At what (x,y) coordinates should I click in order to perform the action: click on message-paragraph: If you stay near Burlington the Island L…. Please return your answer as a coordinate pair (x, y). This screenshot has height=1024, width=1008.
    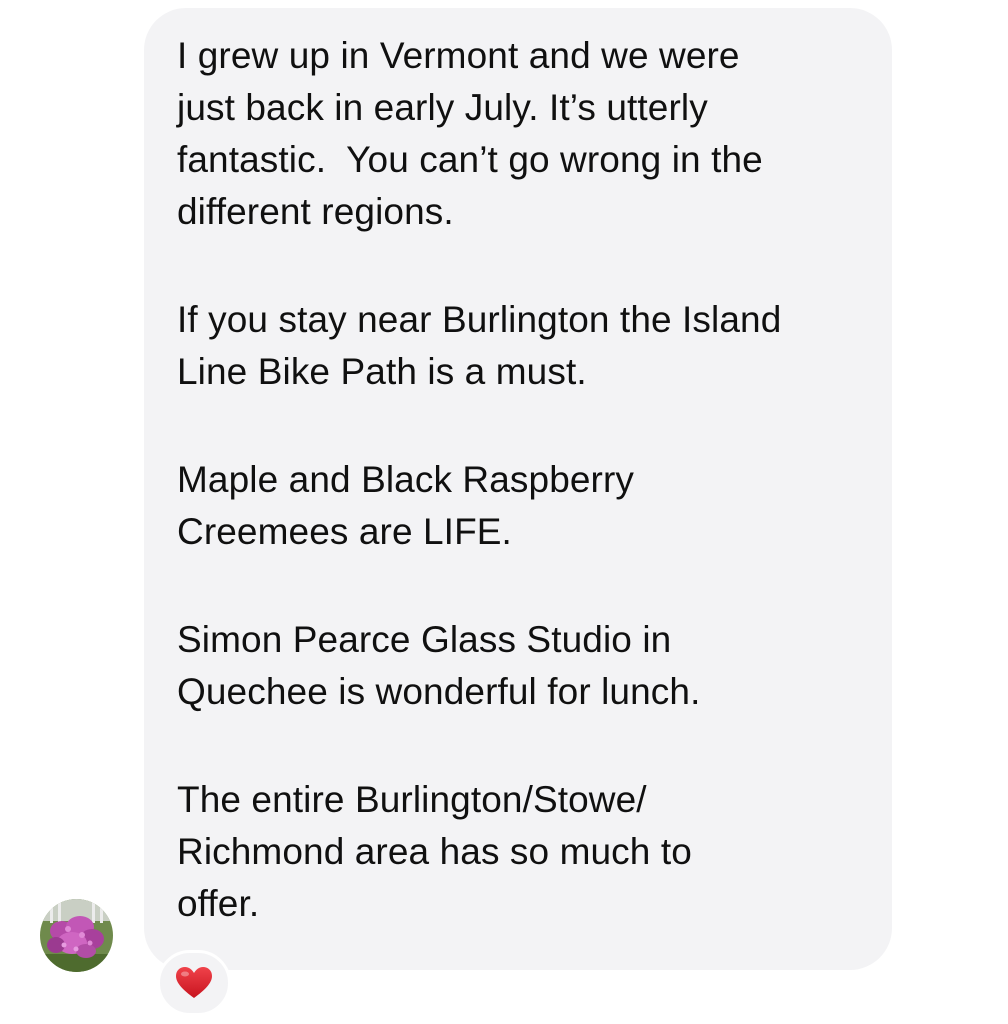
    Looking at the image, I should click on (479, 345).